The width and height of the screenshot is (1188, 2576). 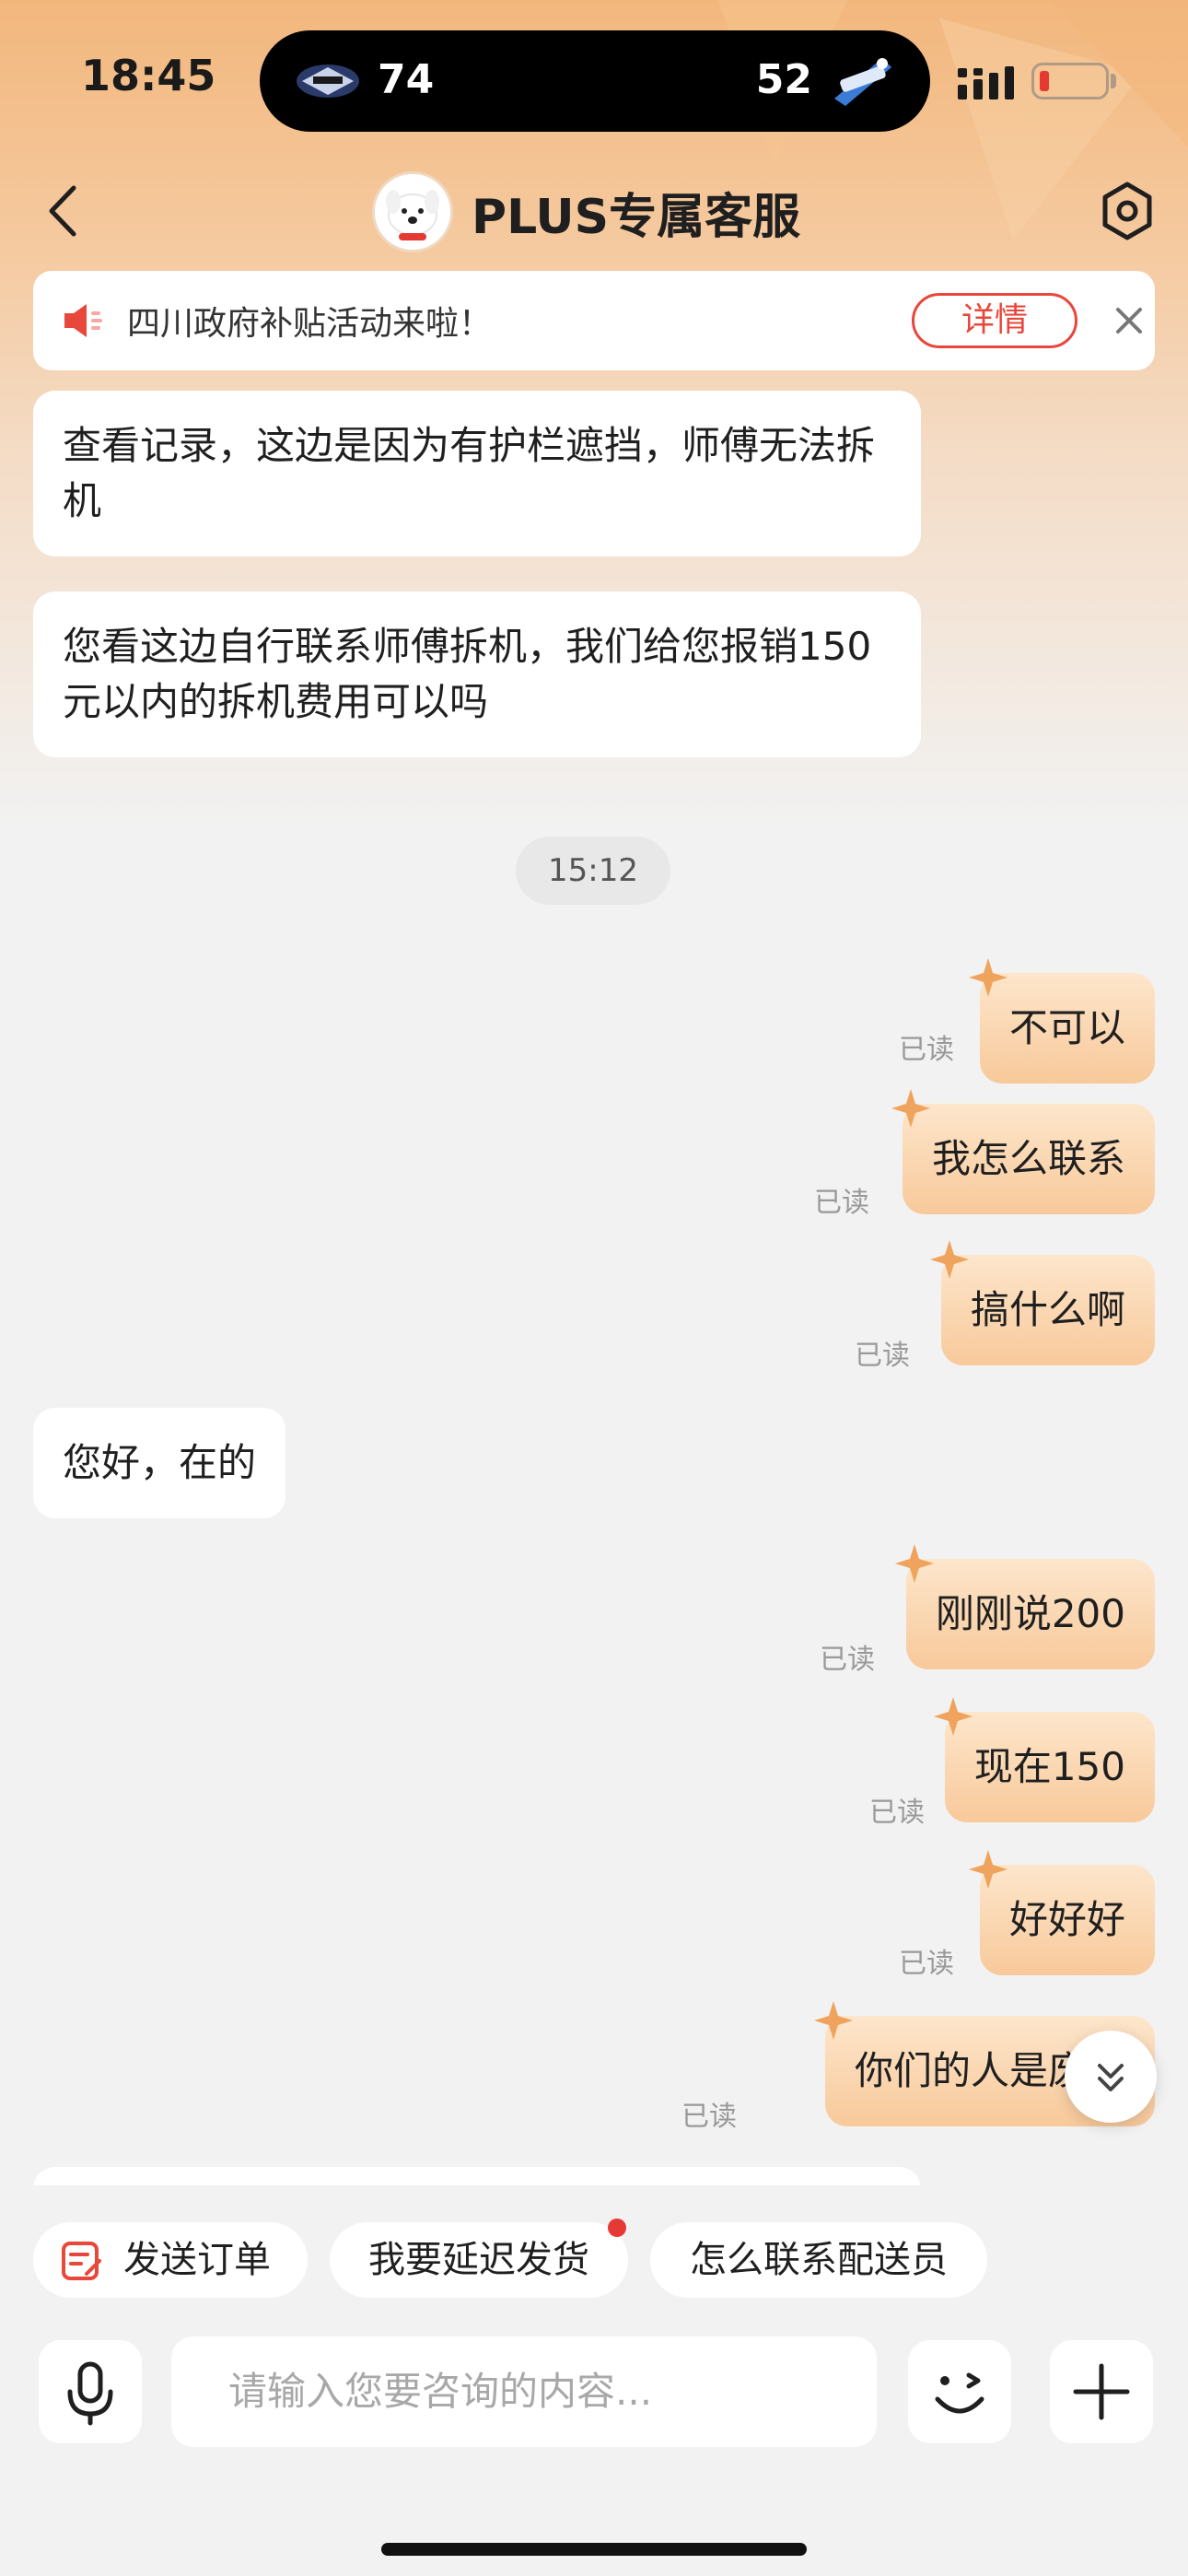 I want to click on rockets-logo-icon, so click(x=862, y=82).